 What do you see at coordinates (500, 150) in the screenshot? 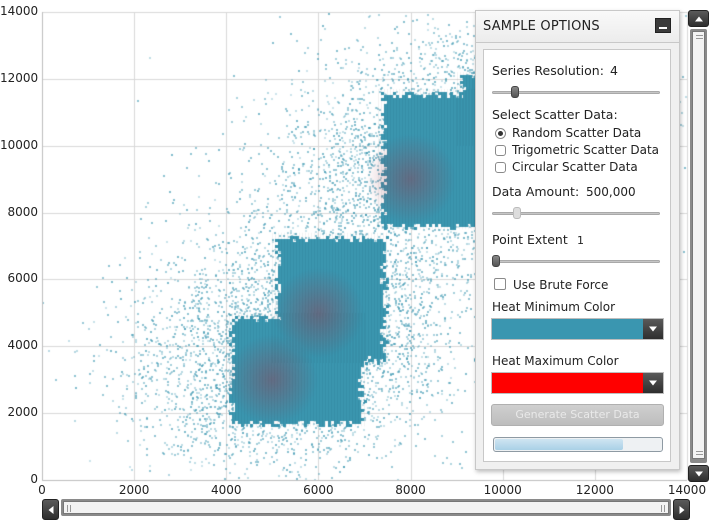
I see `radio-trigometric-scatter` at bounding box center [500, 150].